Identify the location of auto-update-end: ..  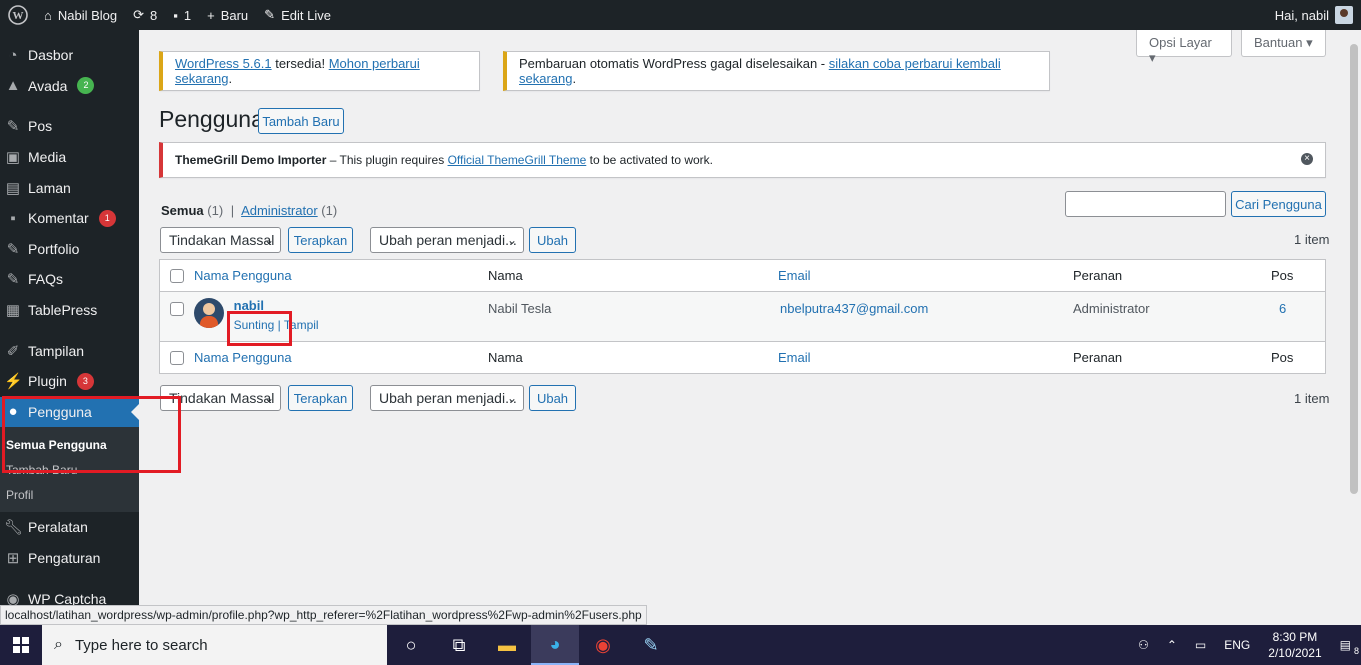
(574, 78).